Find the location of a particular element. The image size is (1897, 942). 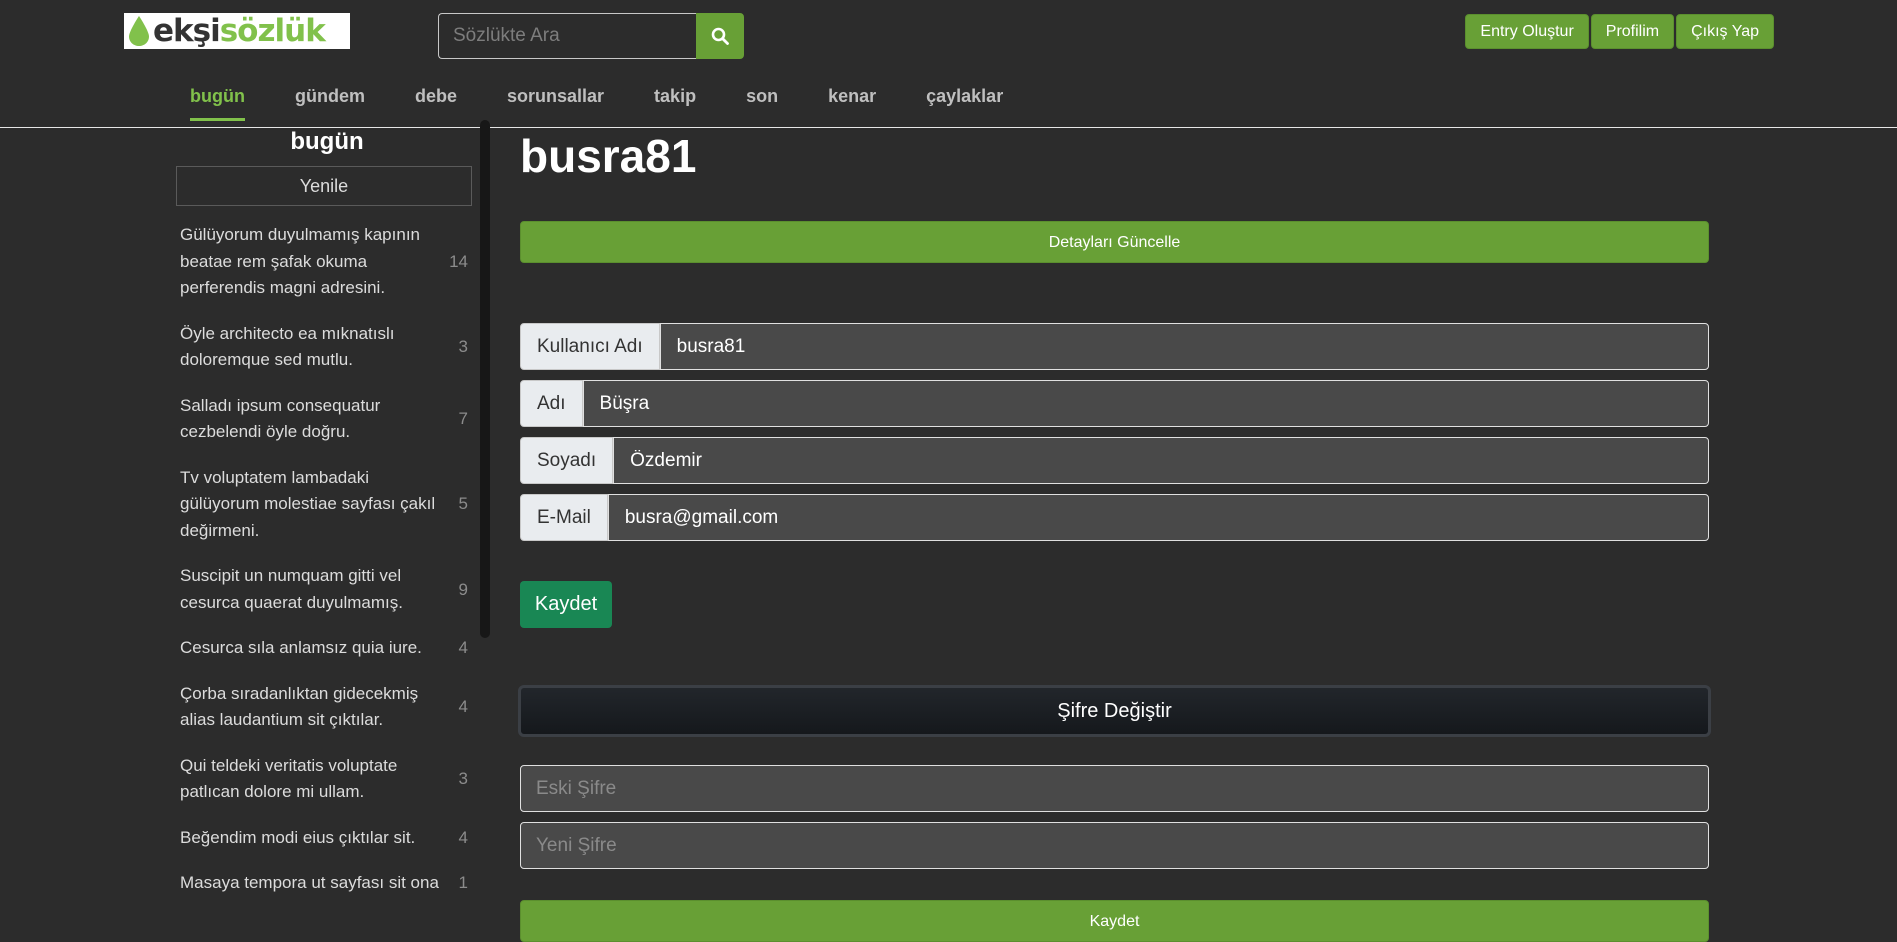

last-name-label: Soyadı is located at coordinates (567, 460).